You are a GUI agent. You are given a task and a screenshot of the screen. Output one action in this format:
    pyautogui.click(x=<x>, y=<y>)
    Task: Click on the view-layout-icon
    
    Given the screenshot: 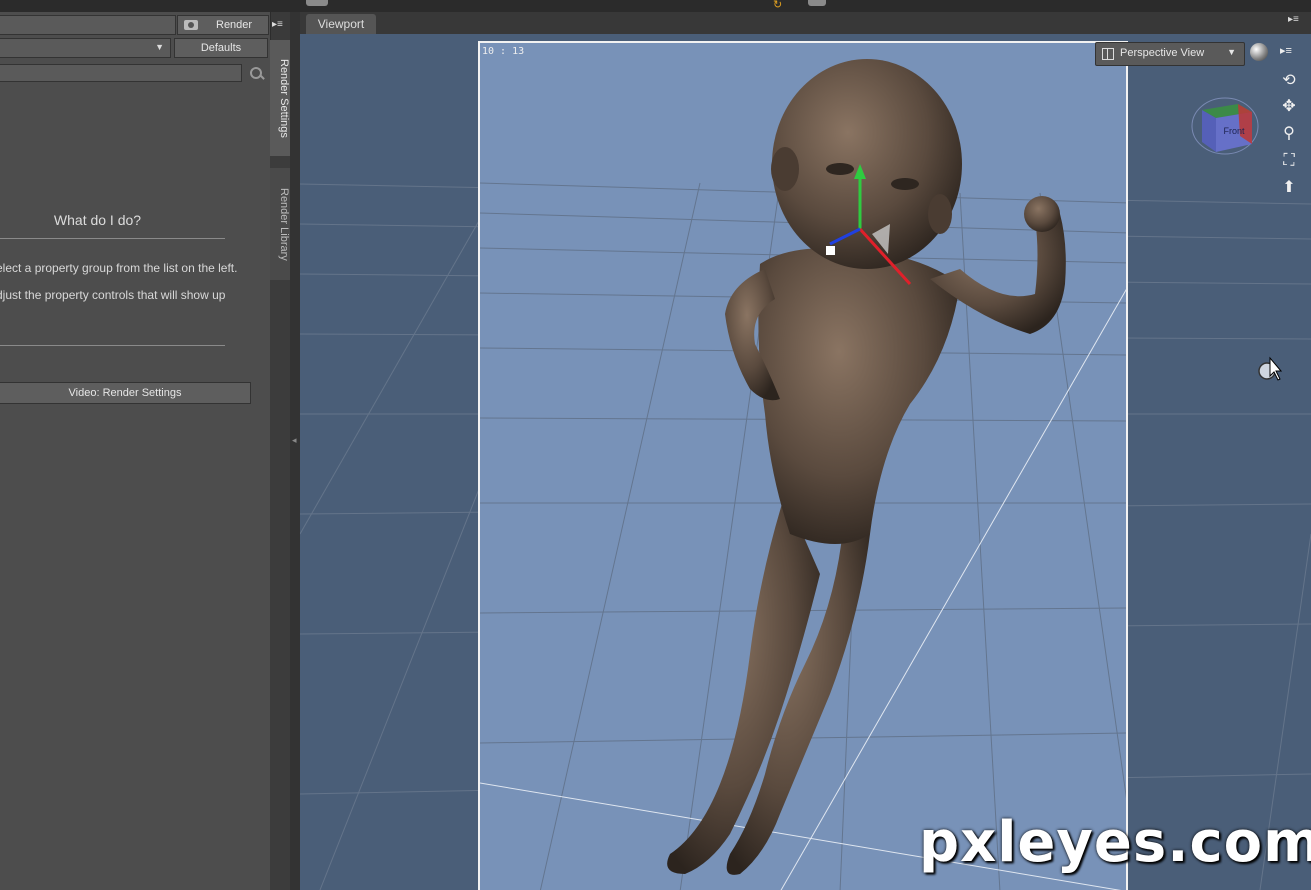 What is the action you would take?
    pyautogui.click(x=1108, y=54)
    